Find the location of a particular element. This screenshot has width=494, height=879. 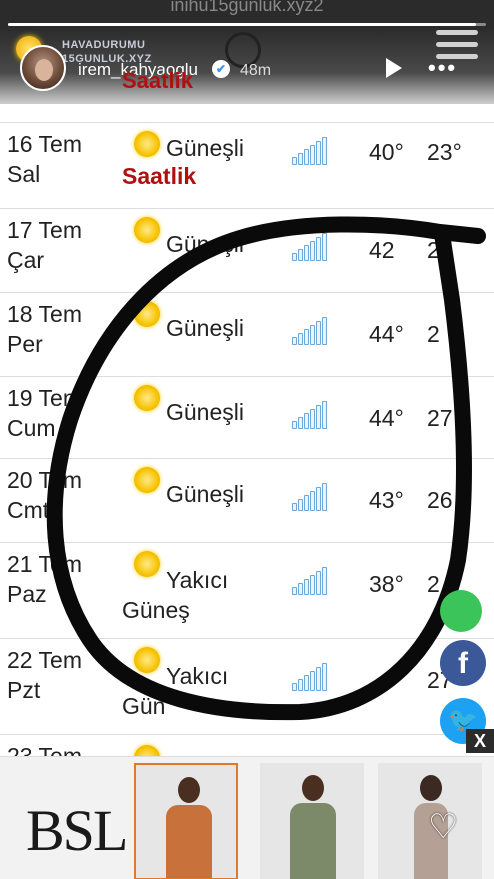

max-temp: 43° is located at coordinates (386, 500).